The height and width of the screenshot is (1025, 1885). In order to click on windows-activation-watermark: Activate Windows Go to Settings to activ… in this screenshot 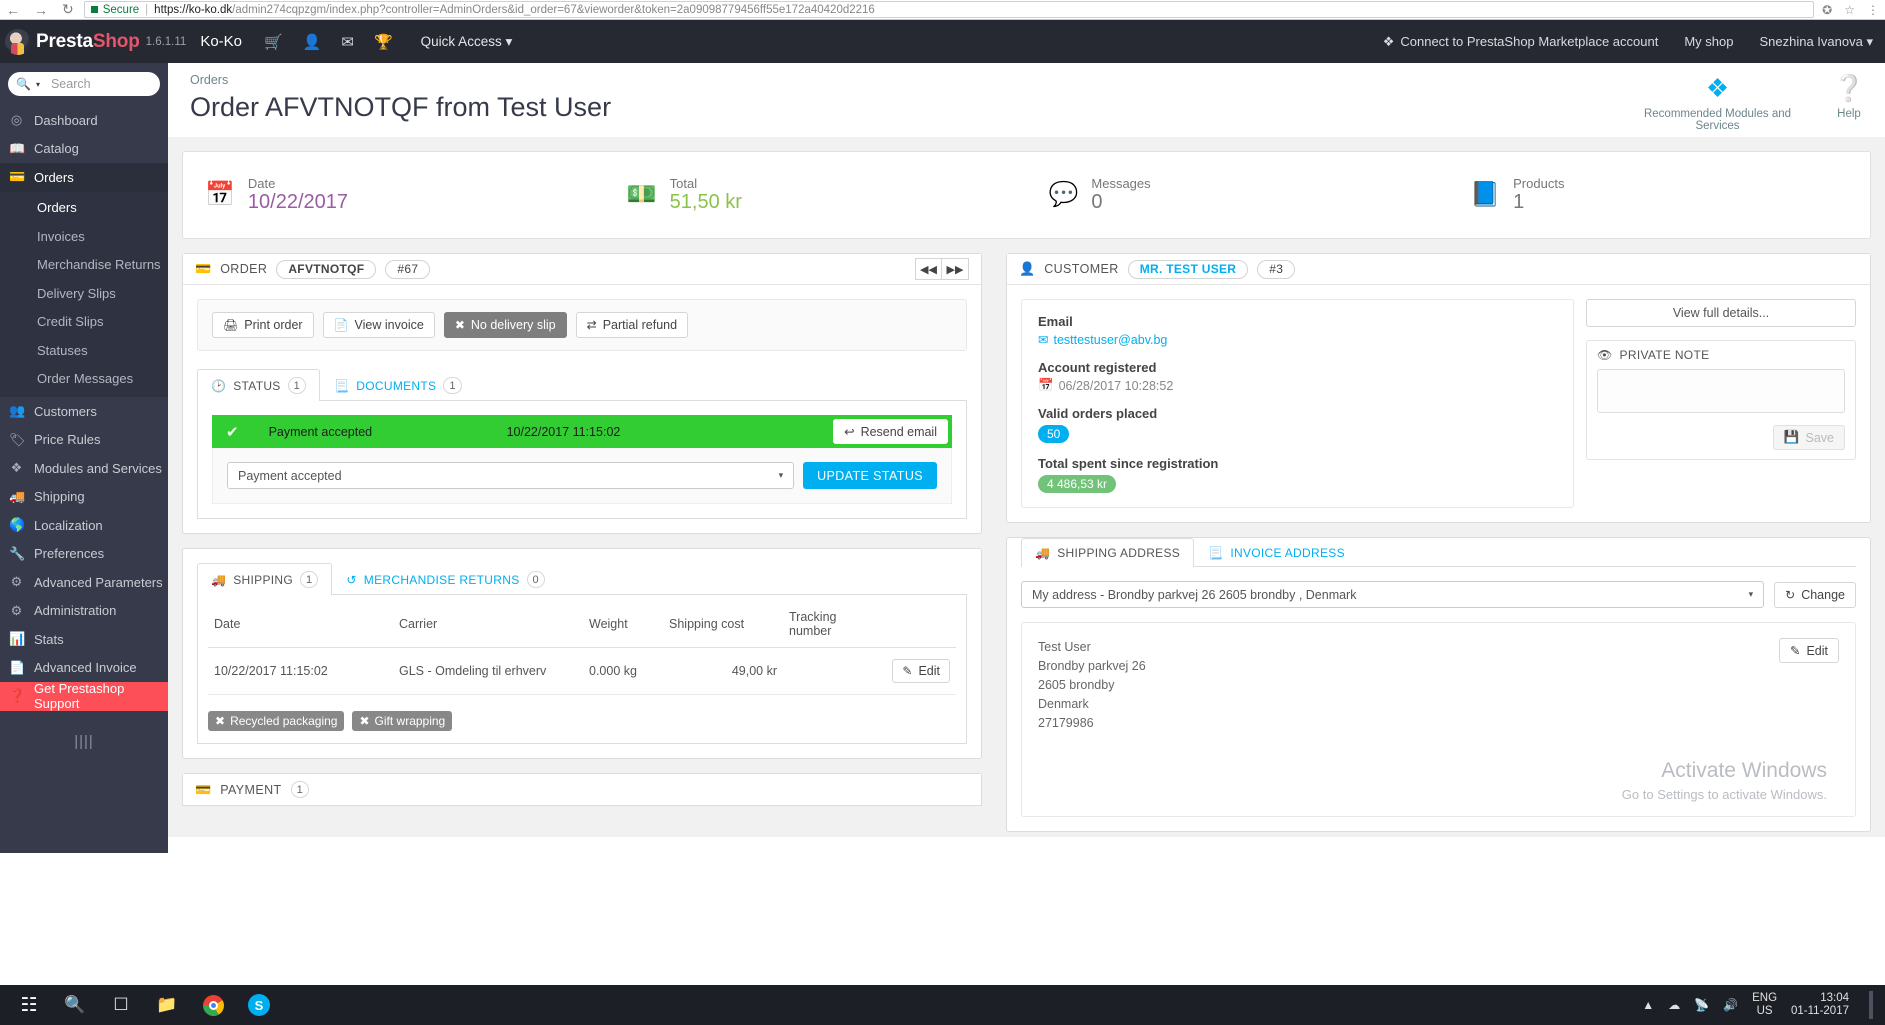, I will do `click(1724, 780)`.